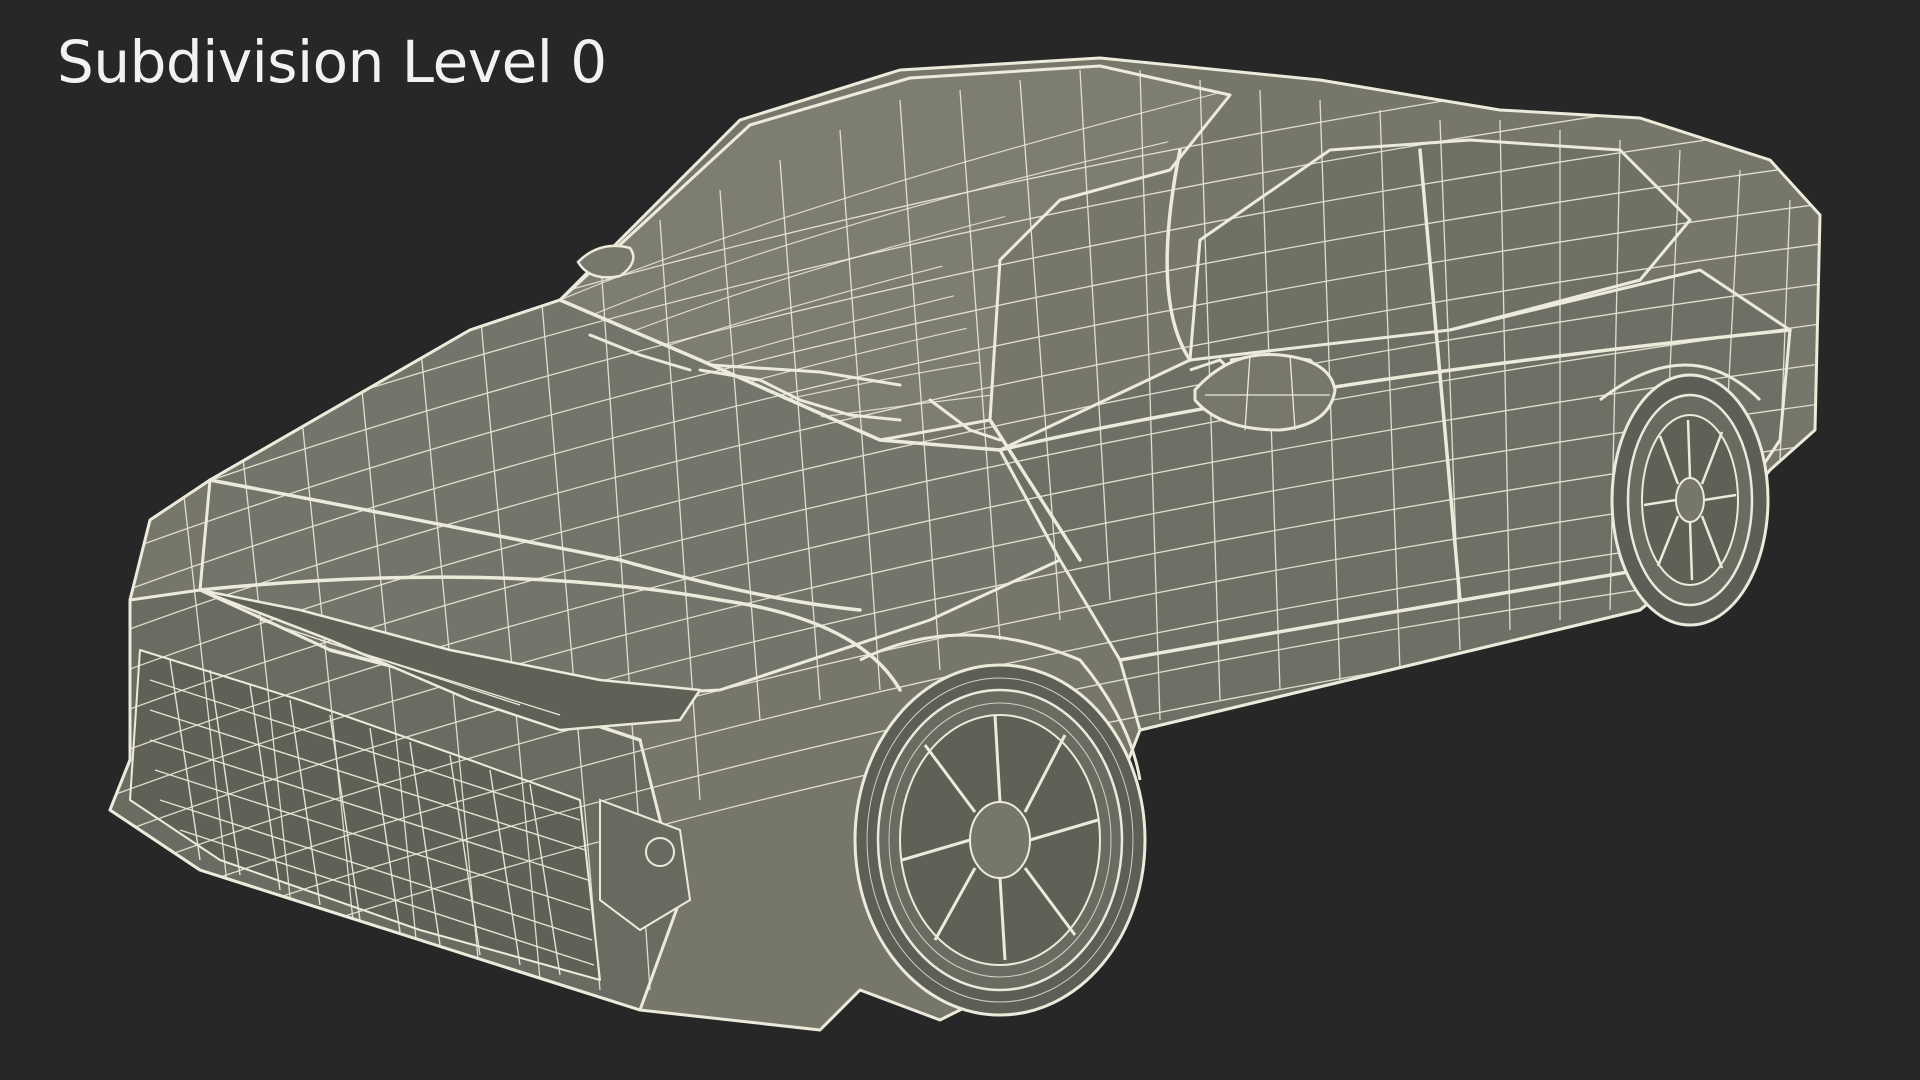  I want to click on front-mount, so click(605, 261).